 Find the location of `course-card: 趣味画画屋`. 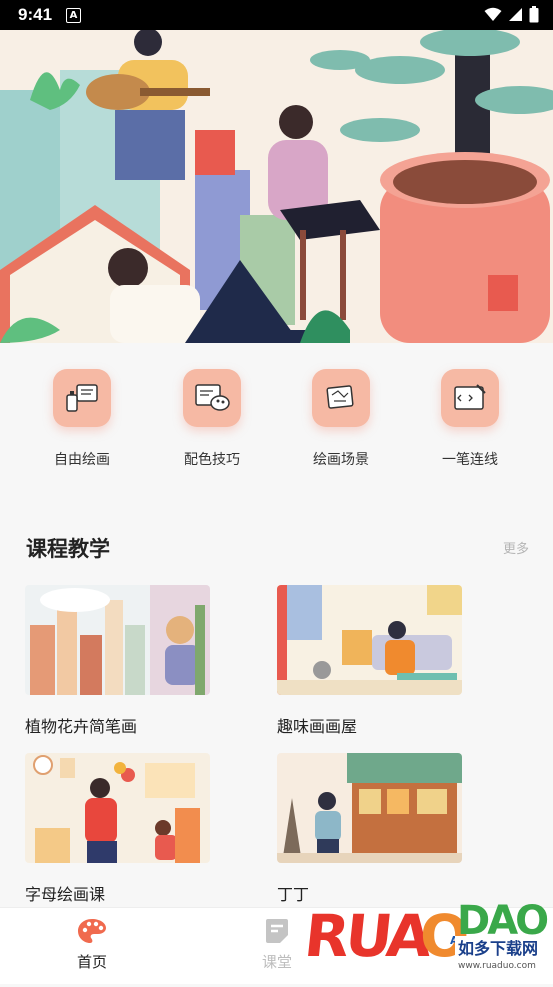

course-card: 趣味画画屋 is located at coordinates (369, 661).